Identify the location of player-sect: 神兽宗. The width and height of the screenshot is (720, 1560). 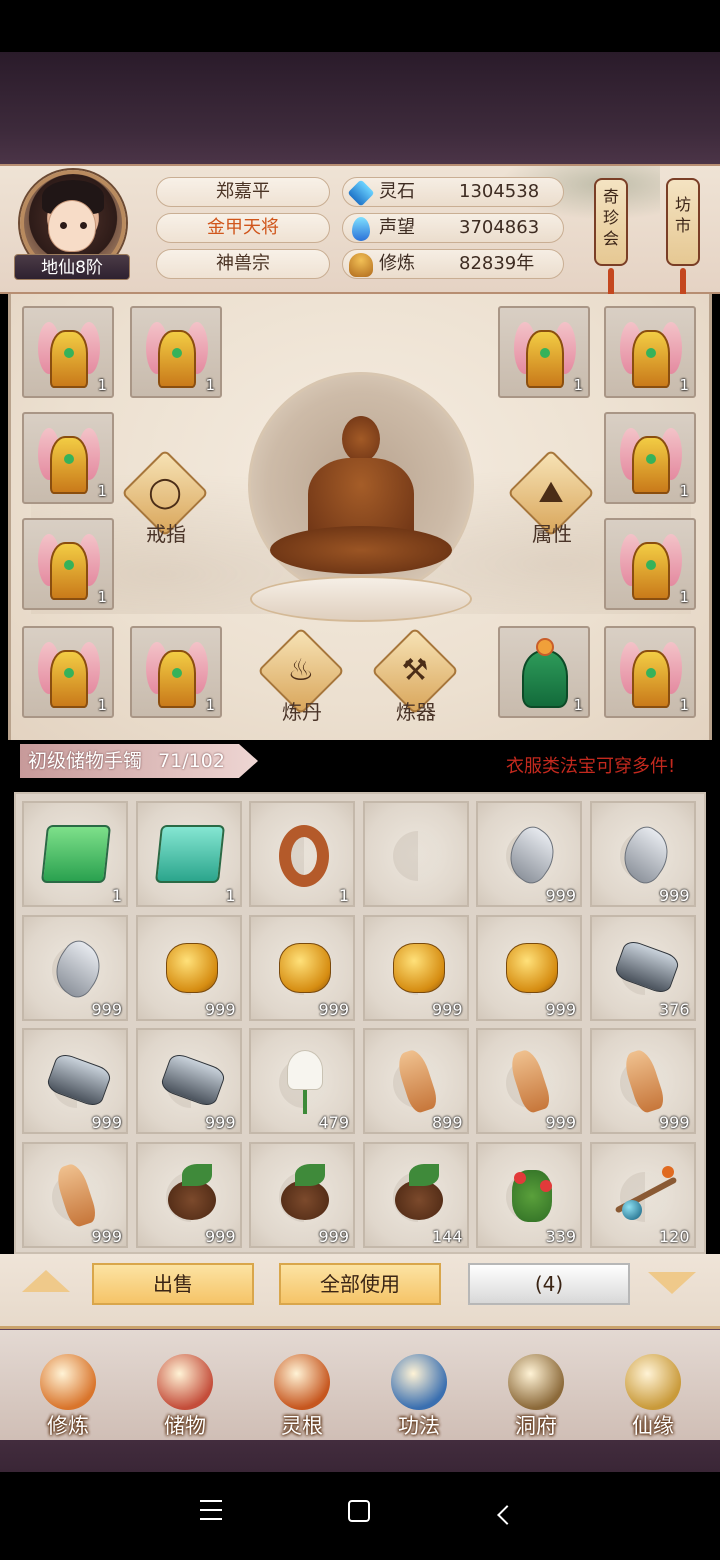
(243, 264).